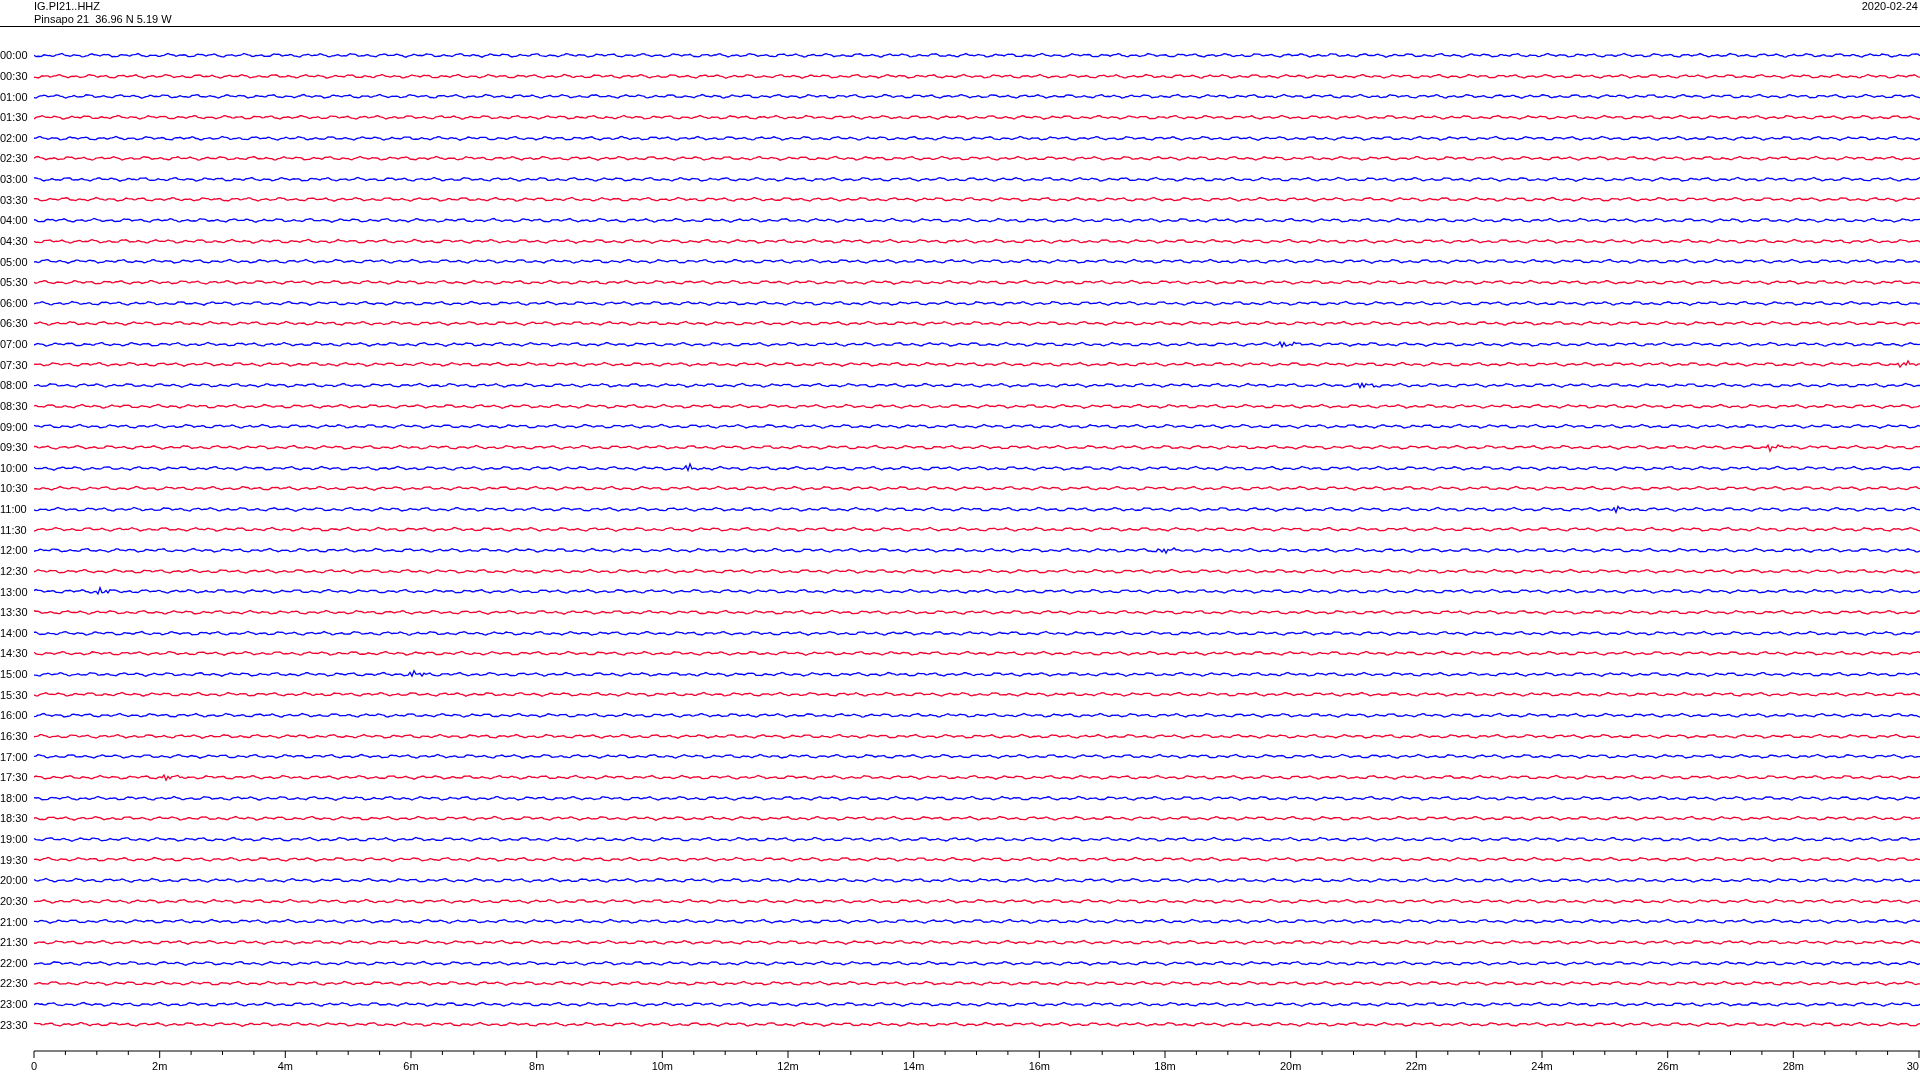  I want to click on axis-tick-label: 20m, so click(1290, 1066).